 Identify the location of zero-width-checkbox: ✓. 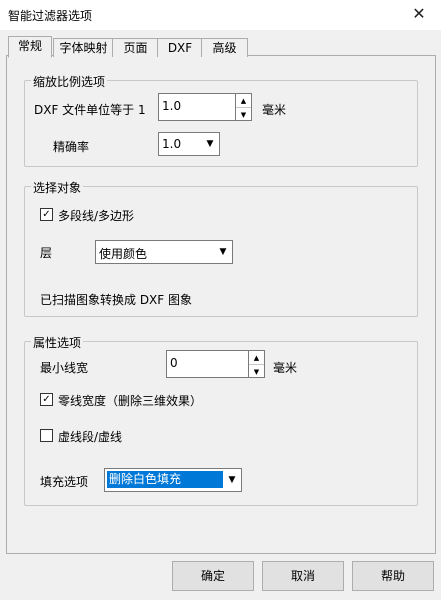
(46, 399).